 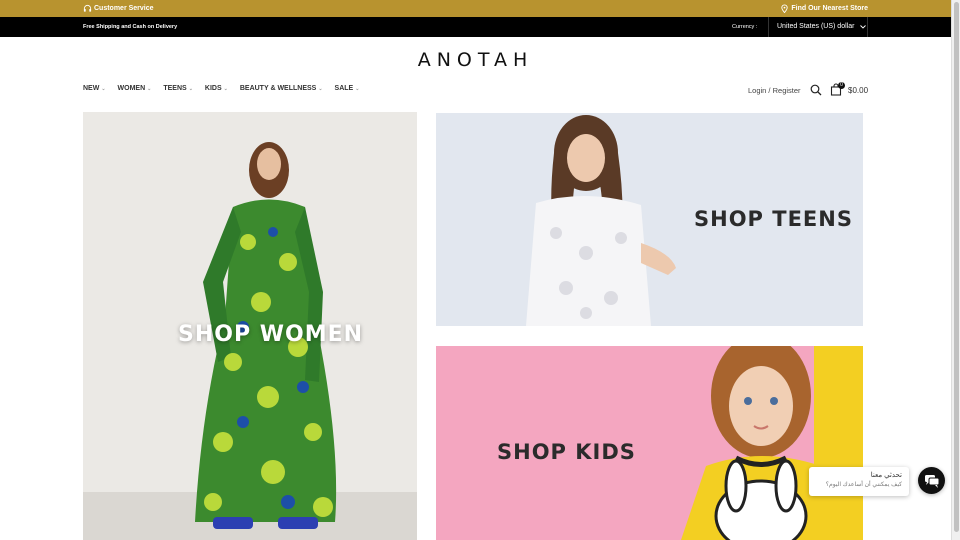 What do you see at coordinates (785, 8) in the screenshot?
I see `location-pin-icon` at bounding box center [785, 8].